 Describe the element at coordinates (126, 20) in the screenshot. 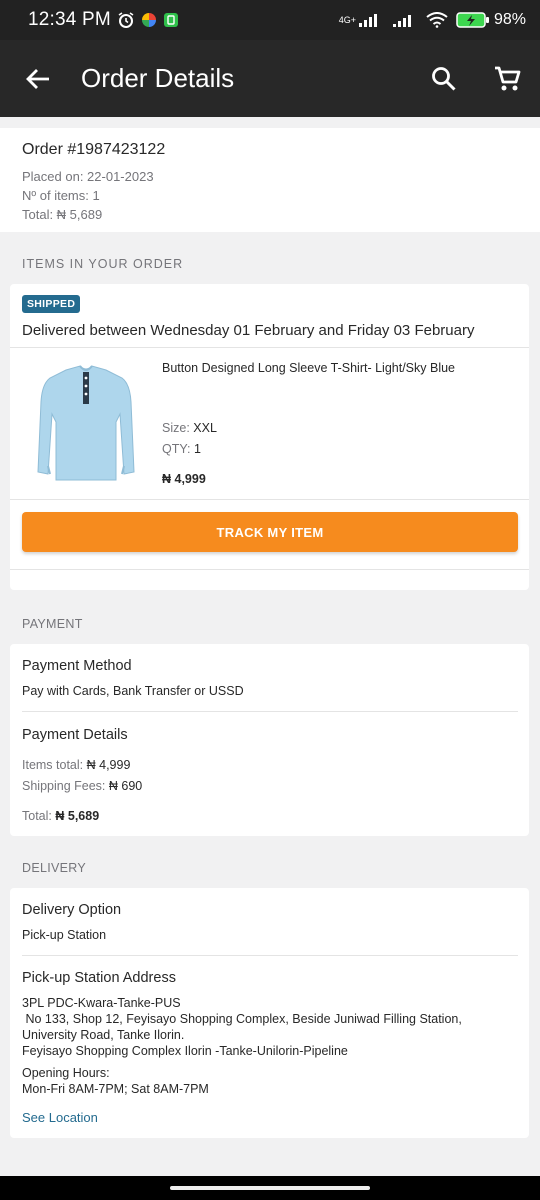

I see `alarm-icon` at that location.